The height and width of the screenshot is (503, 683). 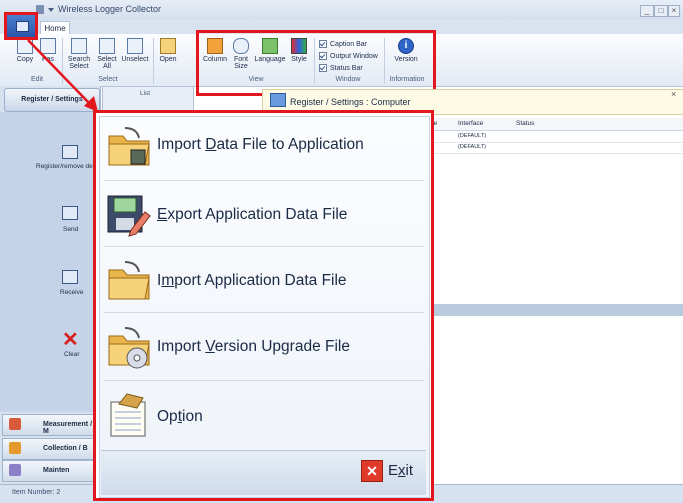 What do you see at coordinates (51, 10) in the screenshot?
I see `quick-access-dropdown-icon` at bounding box center [51, 10].